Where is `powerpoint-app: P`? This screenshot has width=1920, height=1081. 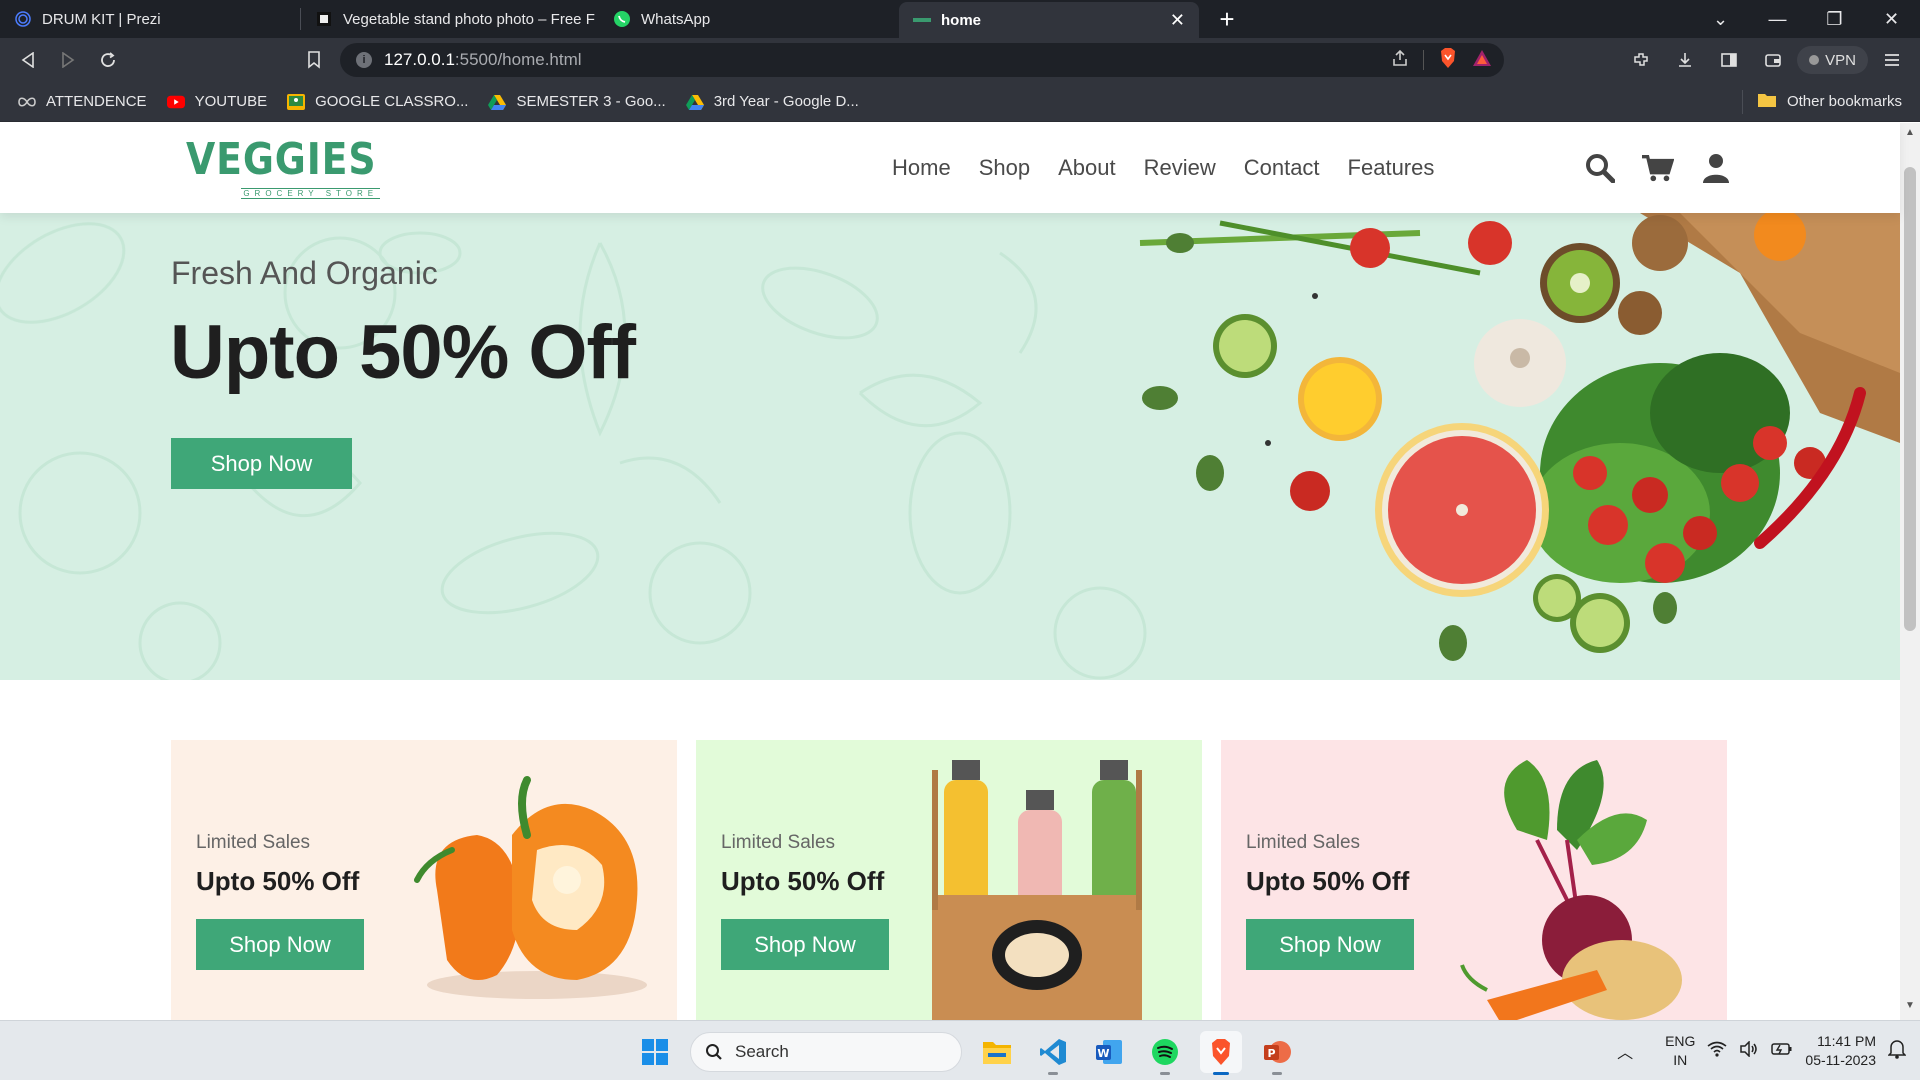
powerpoint-app: P is located at coordinates (1277, 1053).